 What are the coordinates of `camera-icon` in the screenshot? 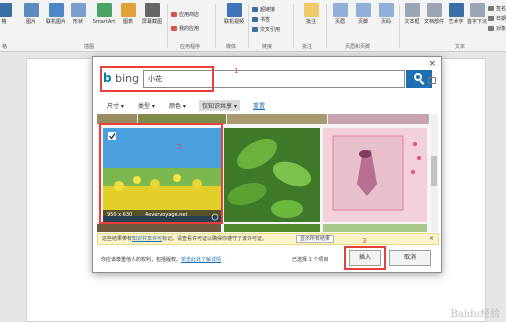 It's located at (152, 10).